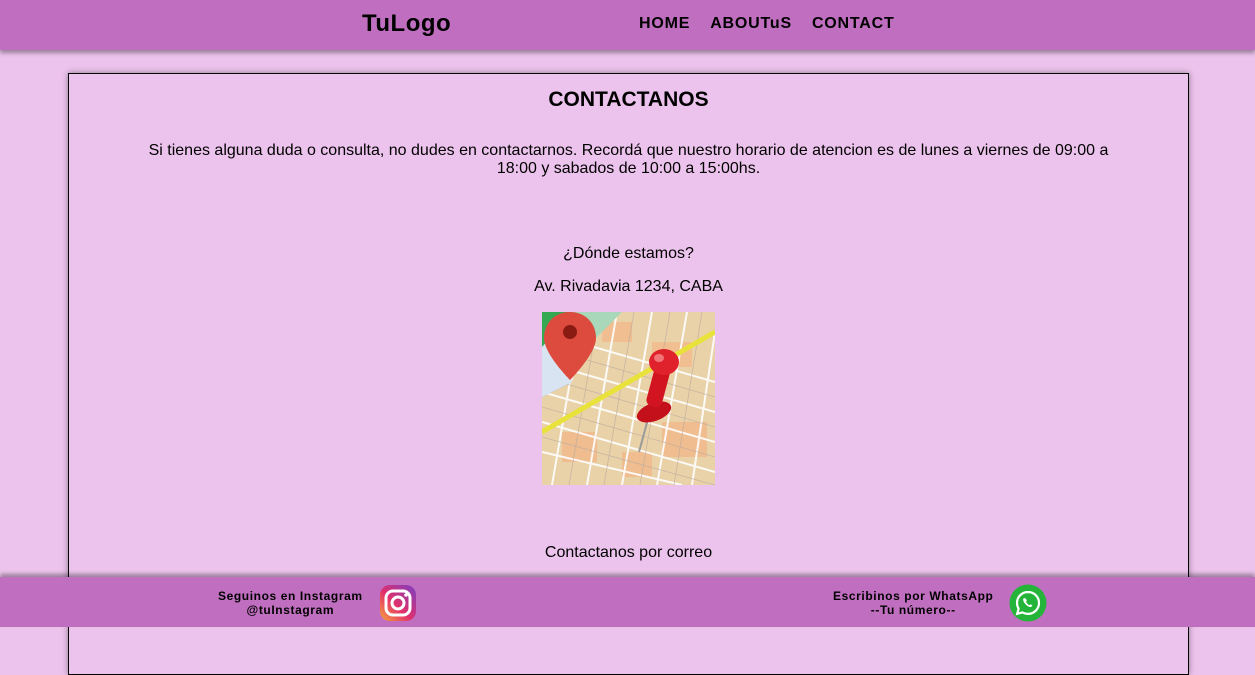 This screenshot has width=1255, height=675. I want to click on instagram-label: Seguinos en Instagram, so click(290, 596).